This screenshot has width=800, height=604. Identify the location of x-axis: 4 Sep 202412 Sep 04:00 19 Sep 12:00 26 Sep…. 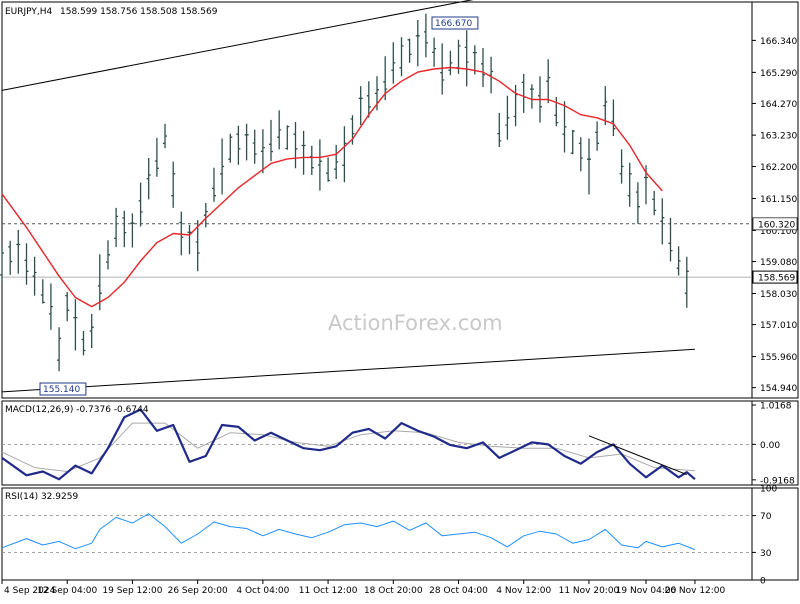
(363, 588).